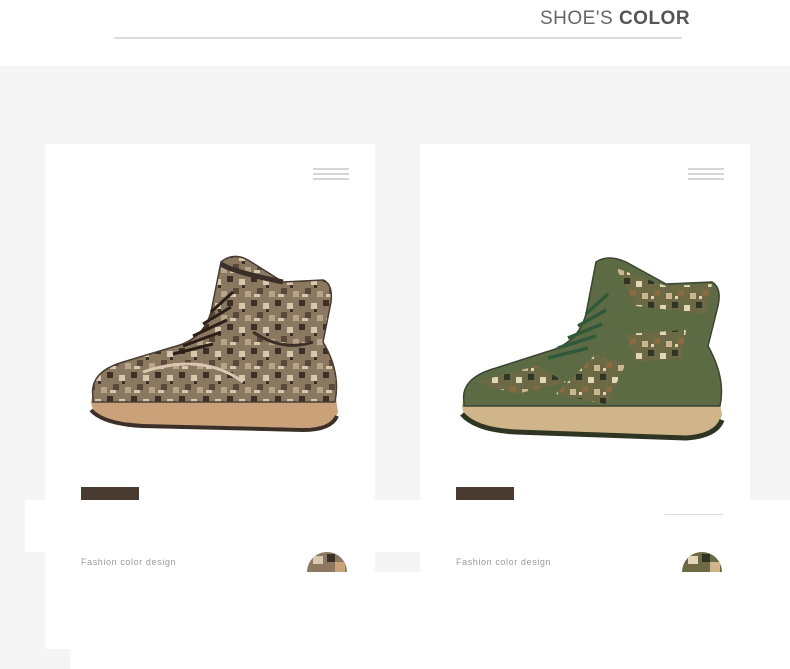 The image size is (790, 669). Describe the element at coordinates (577, 18) in the screenshot. I see `section-title-light: SHOE'S` at that location.